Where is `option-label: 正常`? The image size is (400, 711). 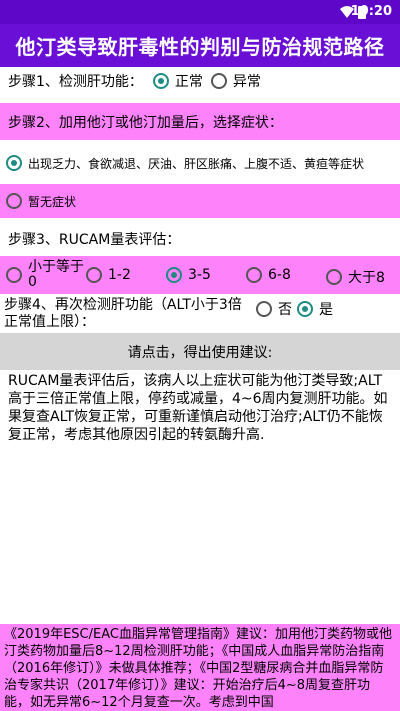
option-label: 正常 is located at coordinates (188, 82).